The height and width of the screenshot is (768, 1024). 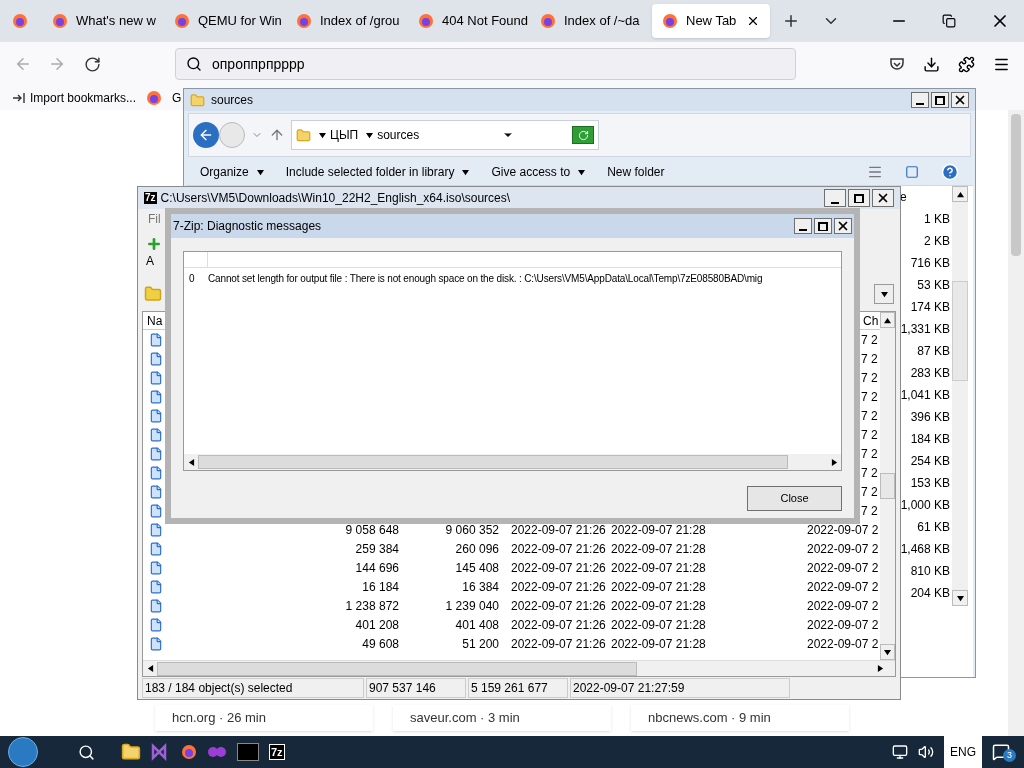 What do you see at coordinates (376, 625) in the screenshot?
I see `table-cell-text: 401 208` at bounding box center [376, 625].